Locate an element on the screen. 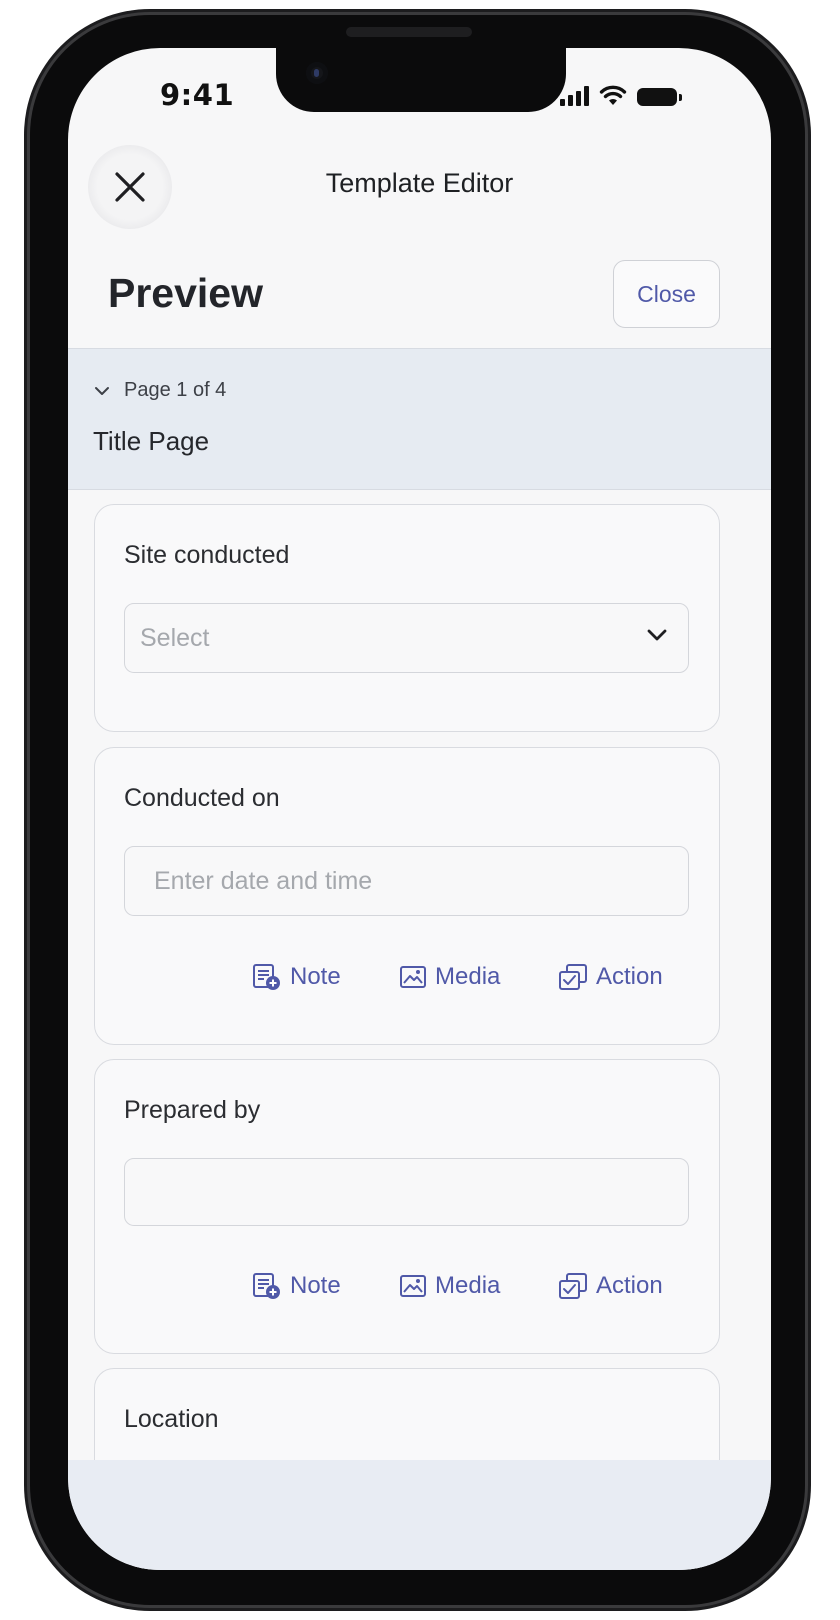  question-label: Site conducted is located at coordinates (207, 555).